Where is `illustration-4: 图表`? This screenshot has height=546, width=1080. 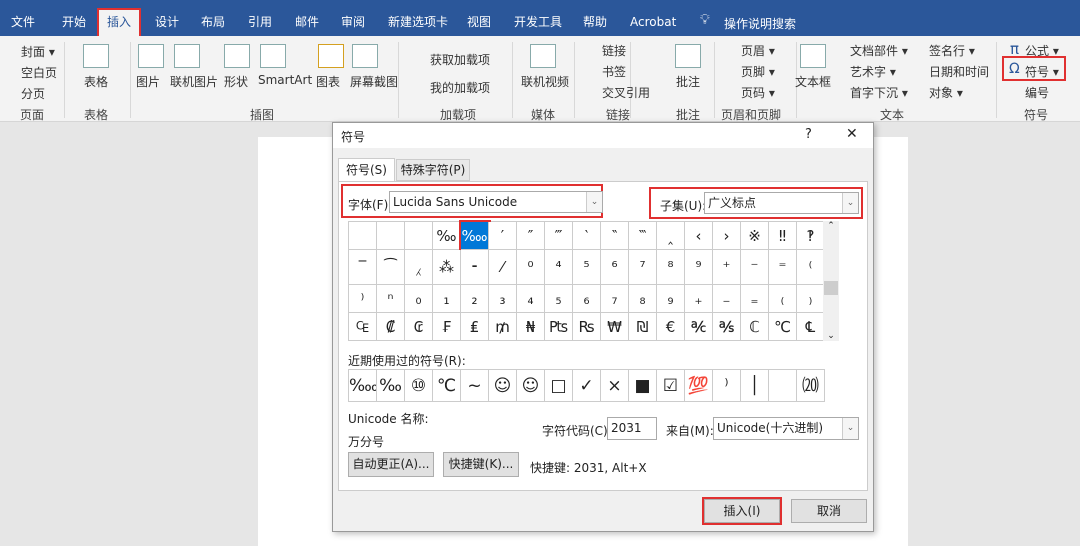 illustration-4: 图表 is located at coordinates (328, 81).